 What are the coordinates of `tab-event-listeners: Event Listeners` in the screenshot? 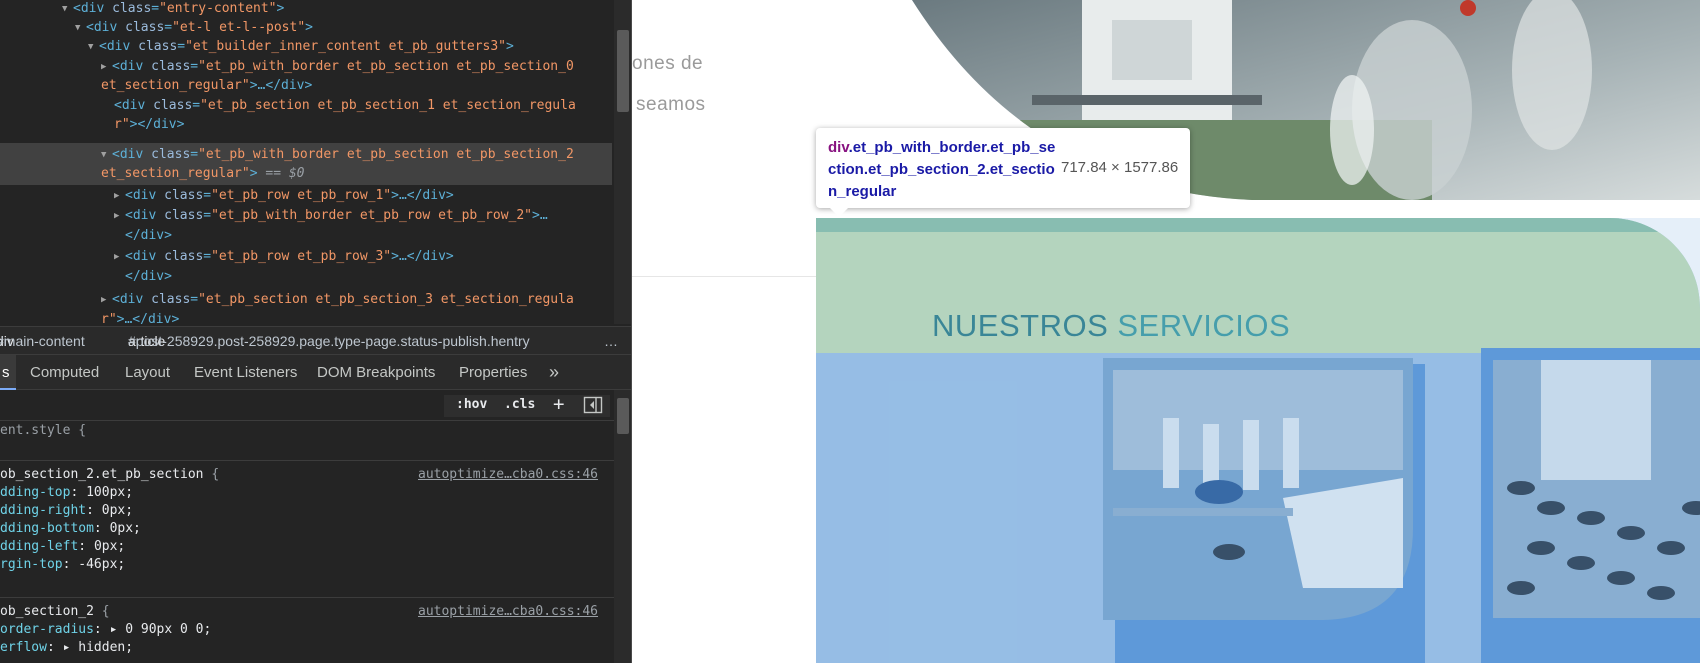 It's located at (245, 372).